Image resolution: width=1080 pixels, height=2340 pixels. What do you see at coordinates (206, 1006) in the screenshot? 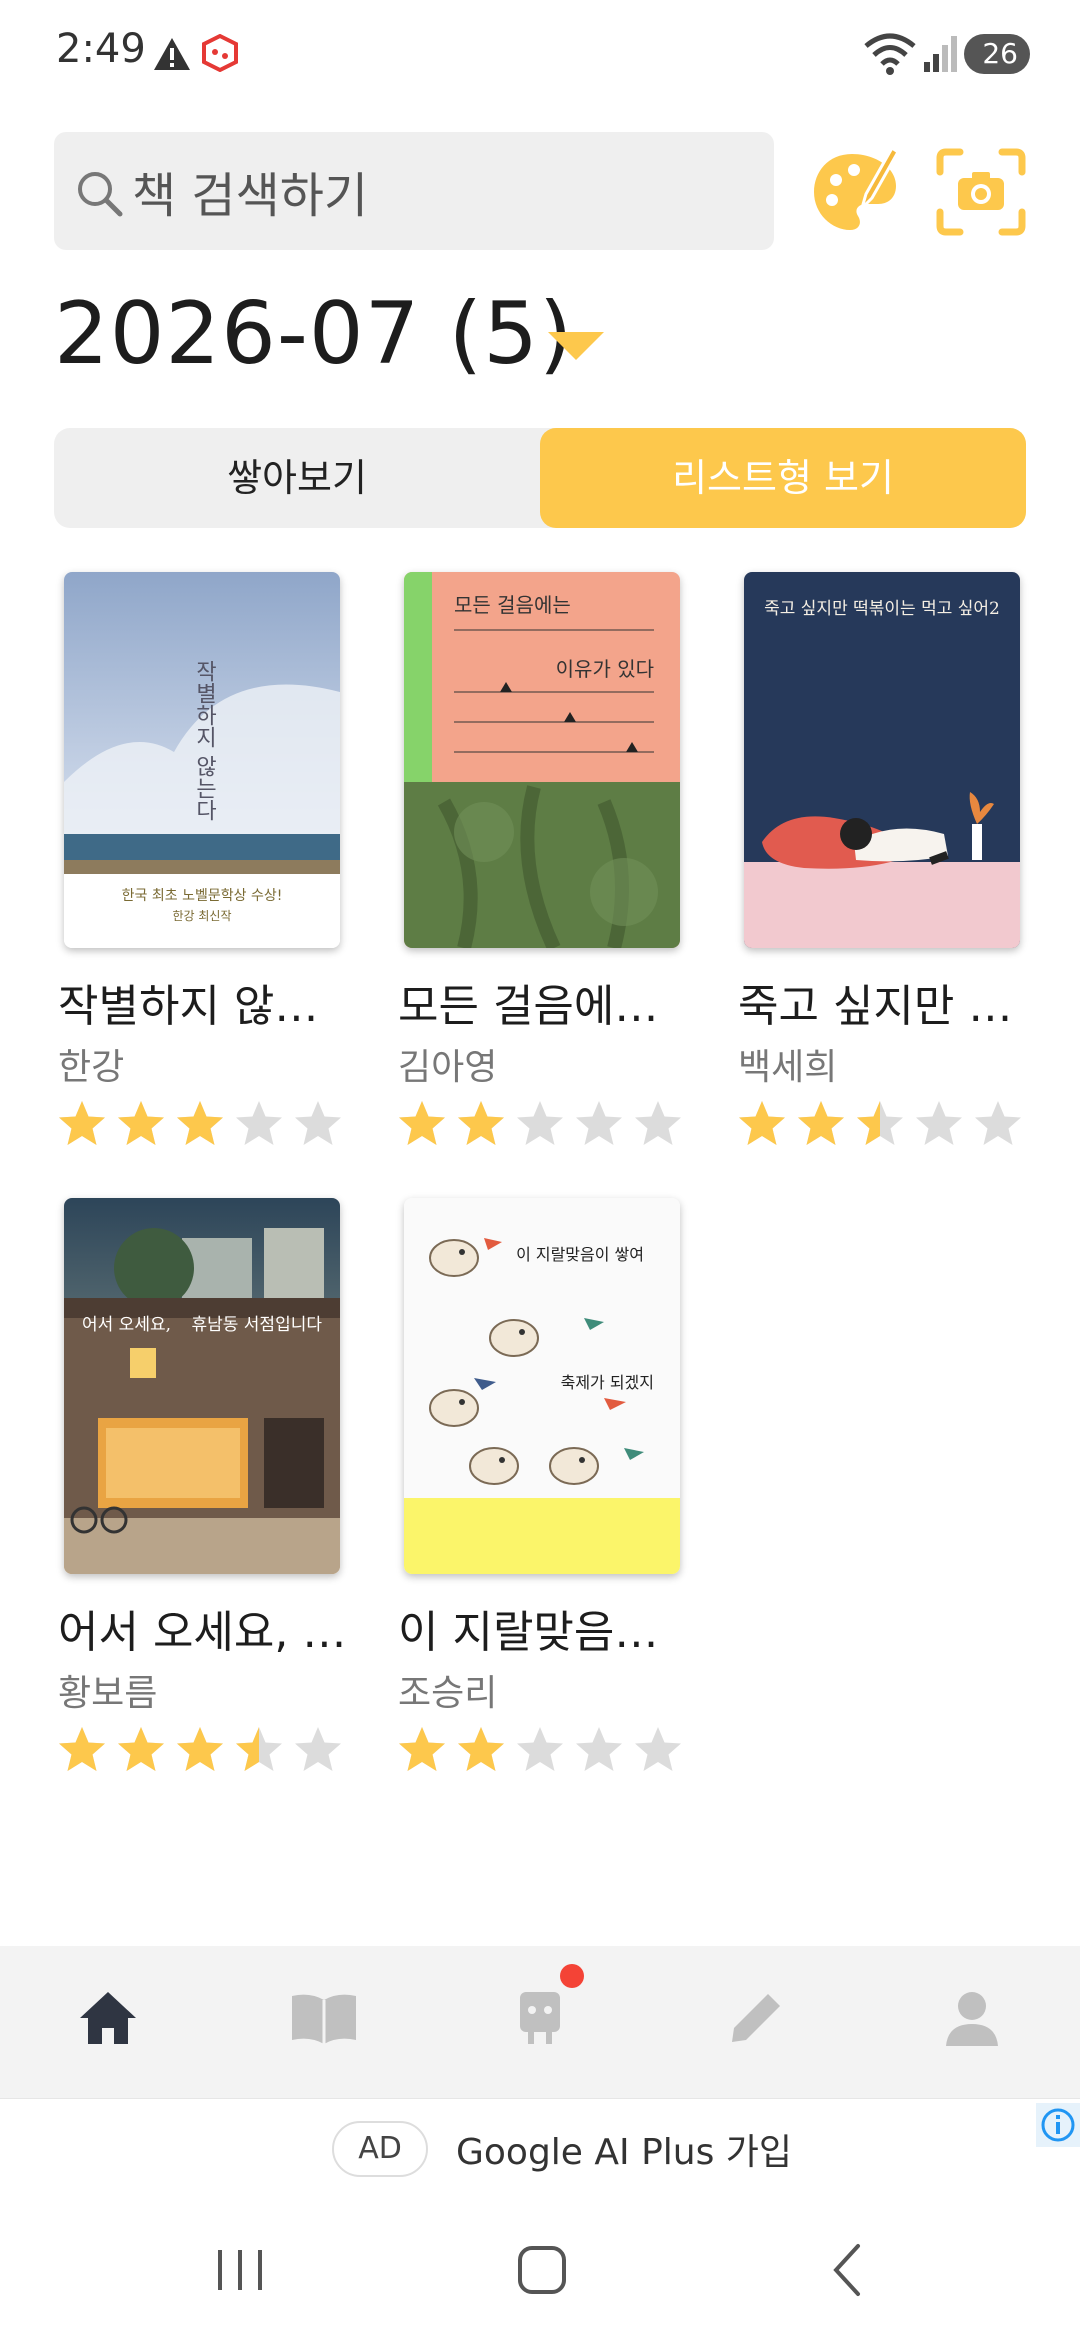
I see `book-title: 작별하지 않는다` at bounding box center [206, 1006].